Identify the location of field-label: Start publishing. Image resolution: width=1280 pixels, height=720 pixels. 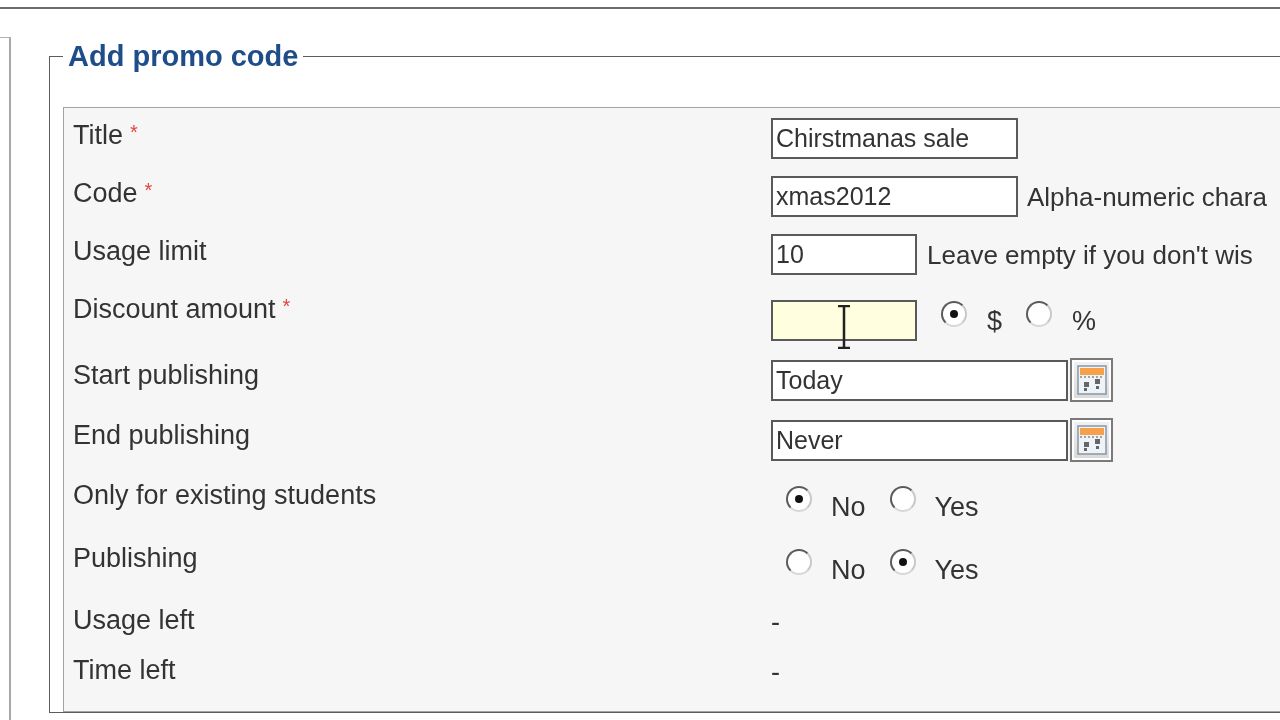
(166, 375).